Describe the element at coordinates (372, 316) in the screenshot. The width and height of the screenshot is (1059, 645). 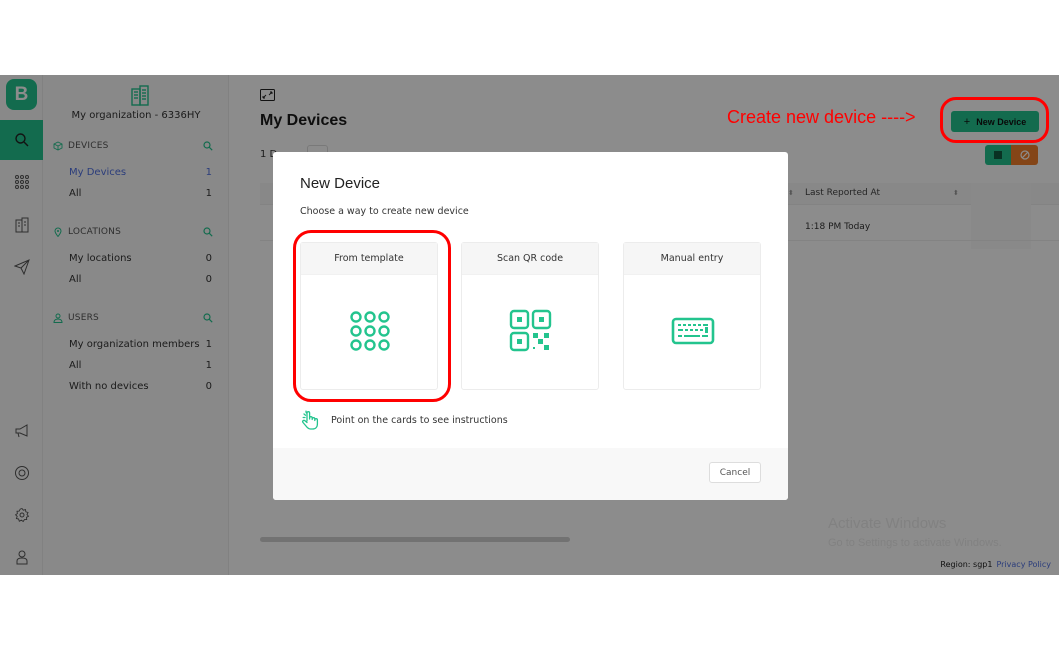
I see `annotation-highlight-card` at that location.